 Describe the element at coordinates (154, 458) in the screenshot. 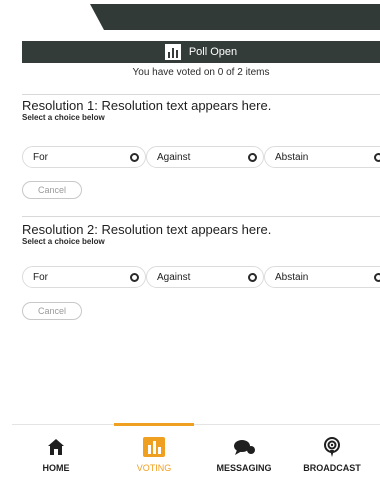

I see `nav-voting: VOTING` at that location.